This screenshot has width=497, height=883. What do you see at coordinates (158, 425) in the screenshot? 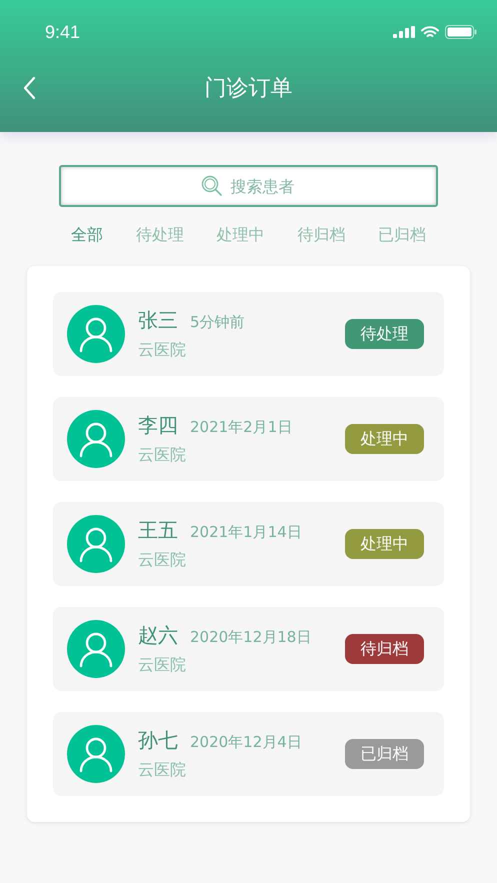
I see `patient-name: 李四` at bounding box center [158, 425].